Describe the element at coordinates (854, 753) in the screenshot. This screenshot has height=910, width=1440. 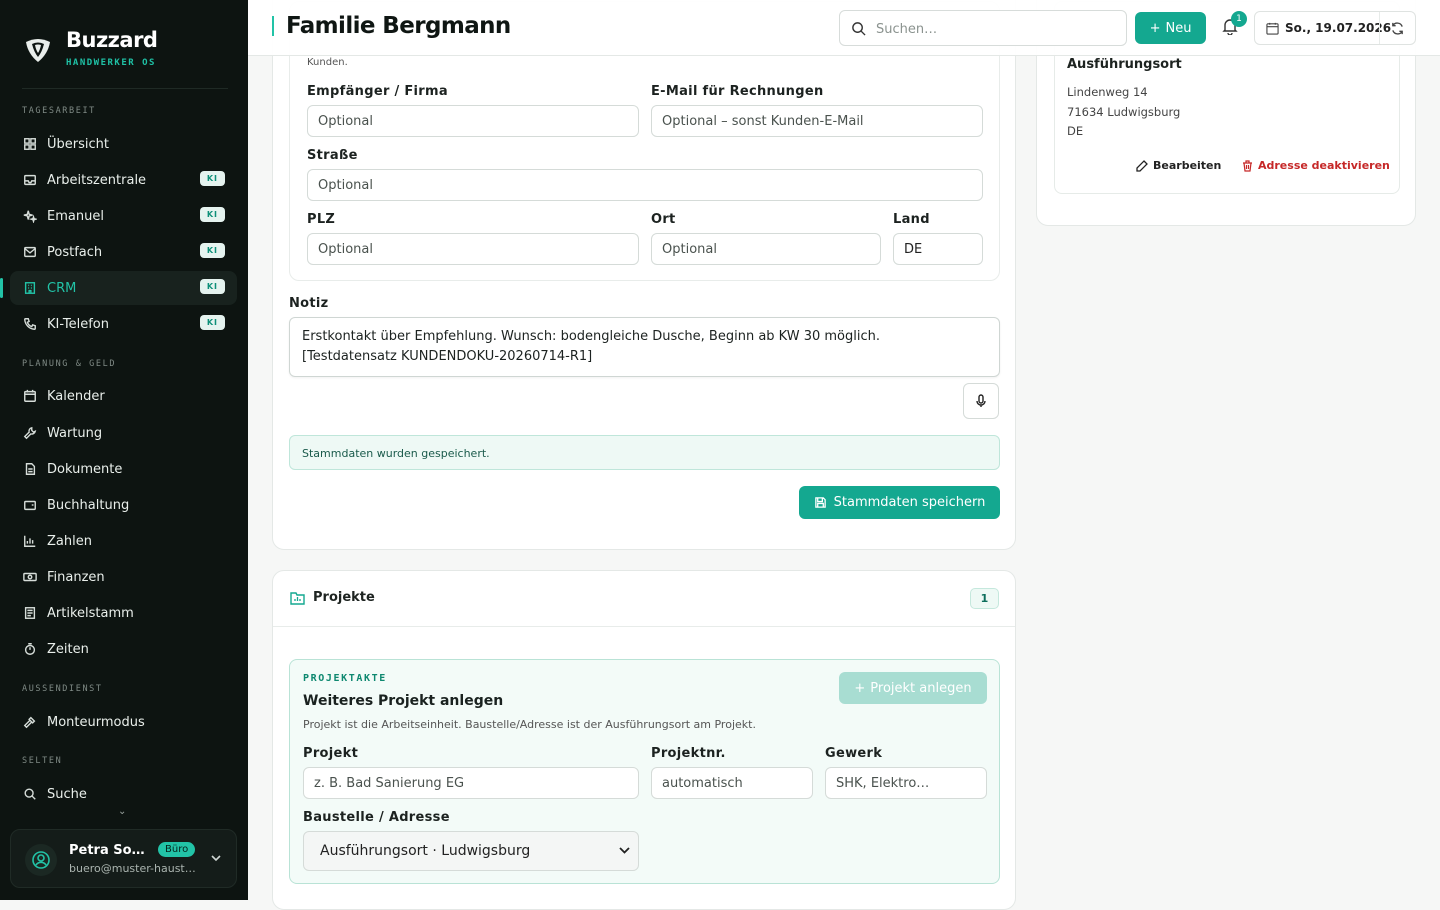
I see `trade-label: Gewerk` at that location.